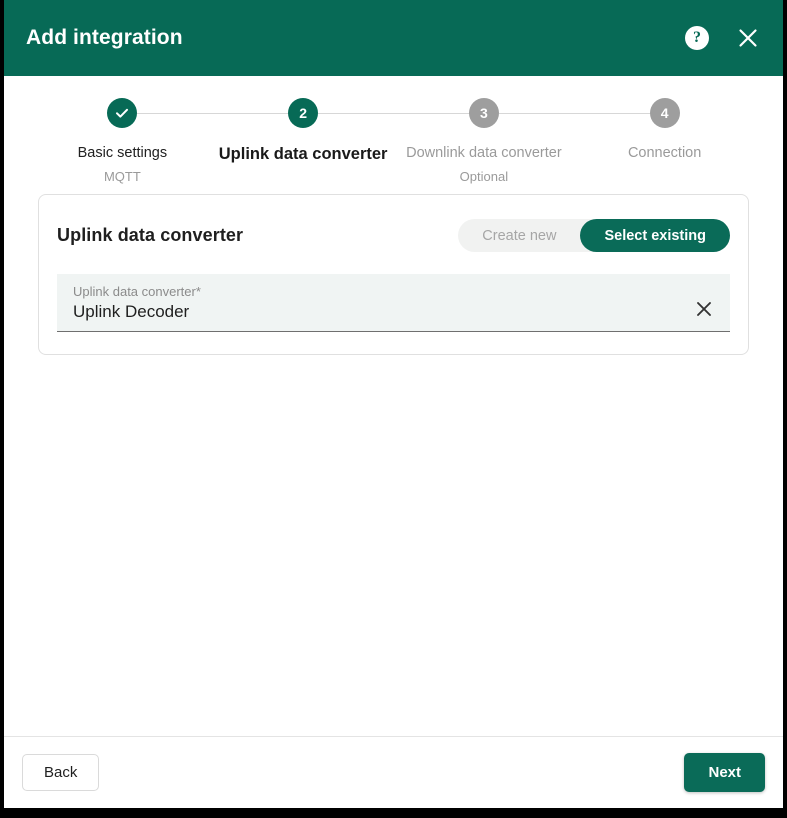 This screenshot has height=818, width=787. Describe the element at coordinates (150, 235) in the screenshot. I see `card-title: Uplink data converter` at that location.